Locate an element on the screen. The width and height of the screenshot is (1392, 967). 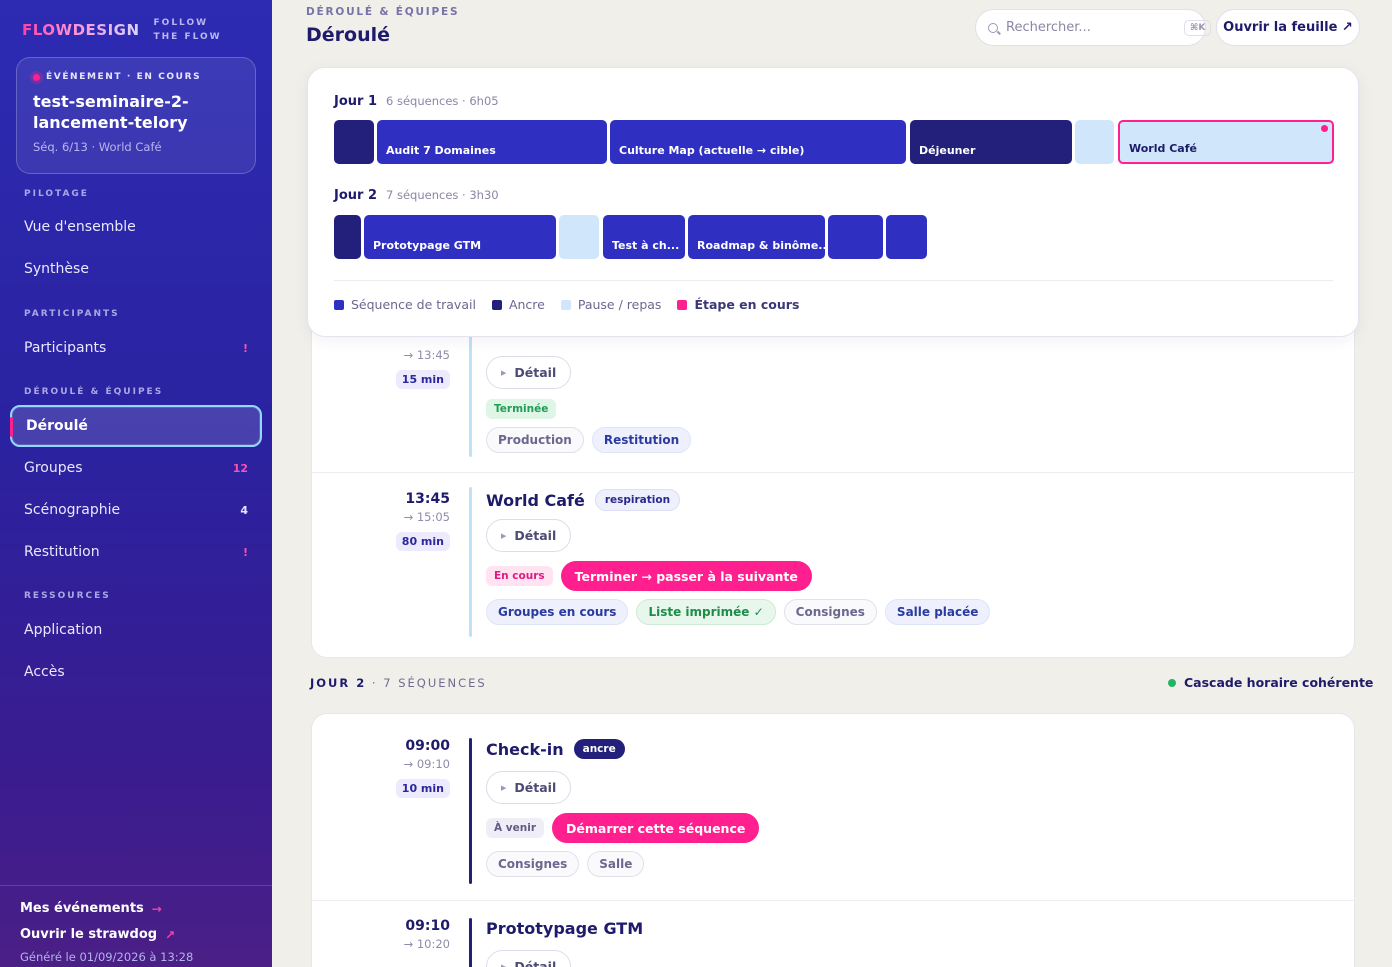
mes-evenements-link: Mes événements → is located at coordinates (136, 908).